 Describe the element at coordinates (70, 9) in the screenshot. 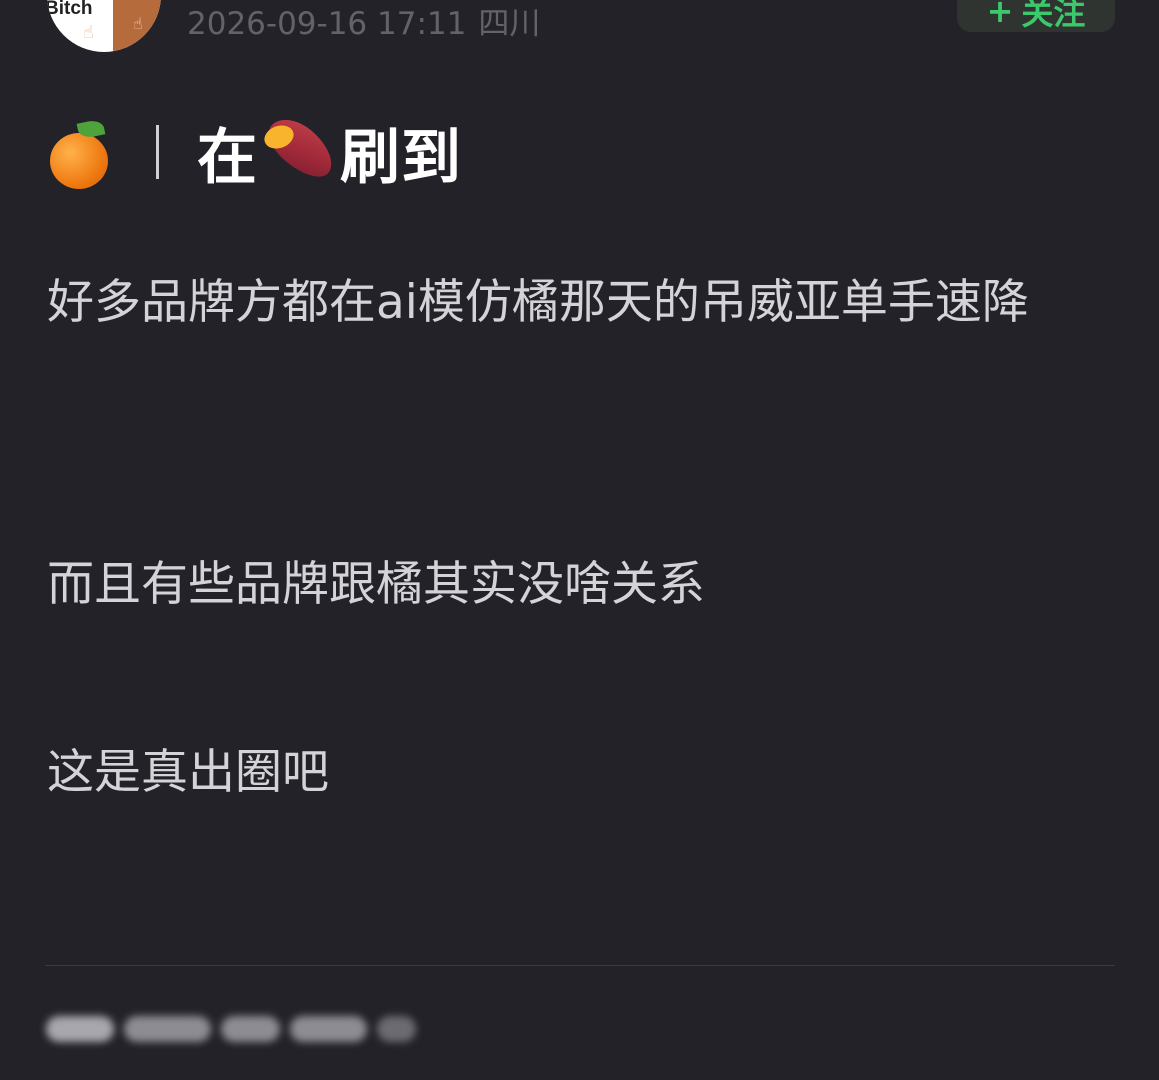

I see `avatar-text: Bitch` at that location.